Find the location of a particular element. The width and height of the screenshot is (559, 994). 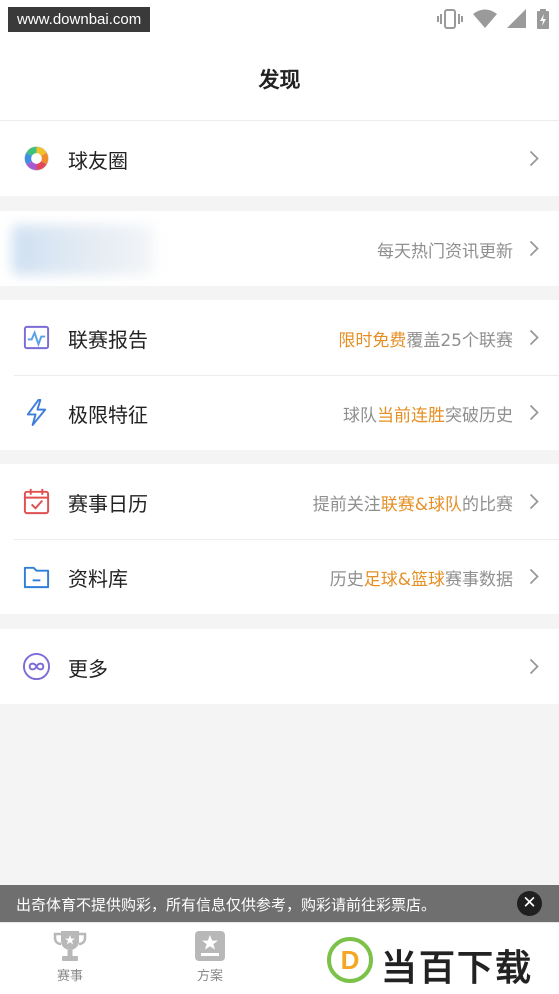

group-news: 每天热门资讯更新 is located at coordinates (279, 248).